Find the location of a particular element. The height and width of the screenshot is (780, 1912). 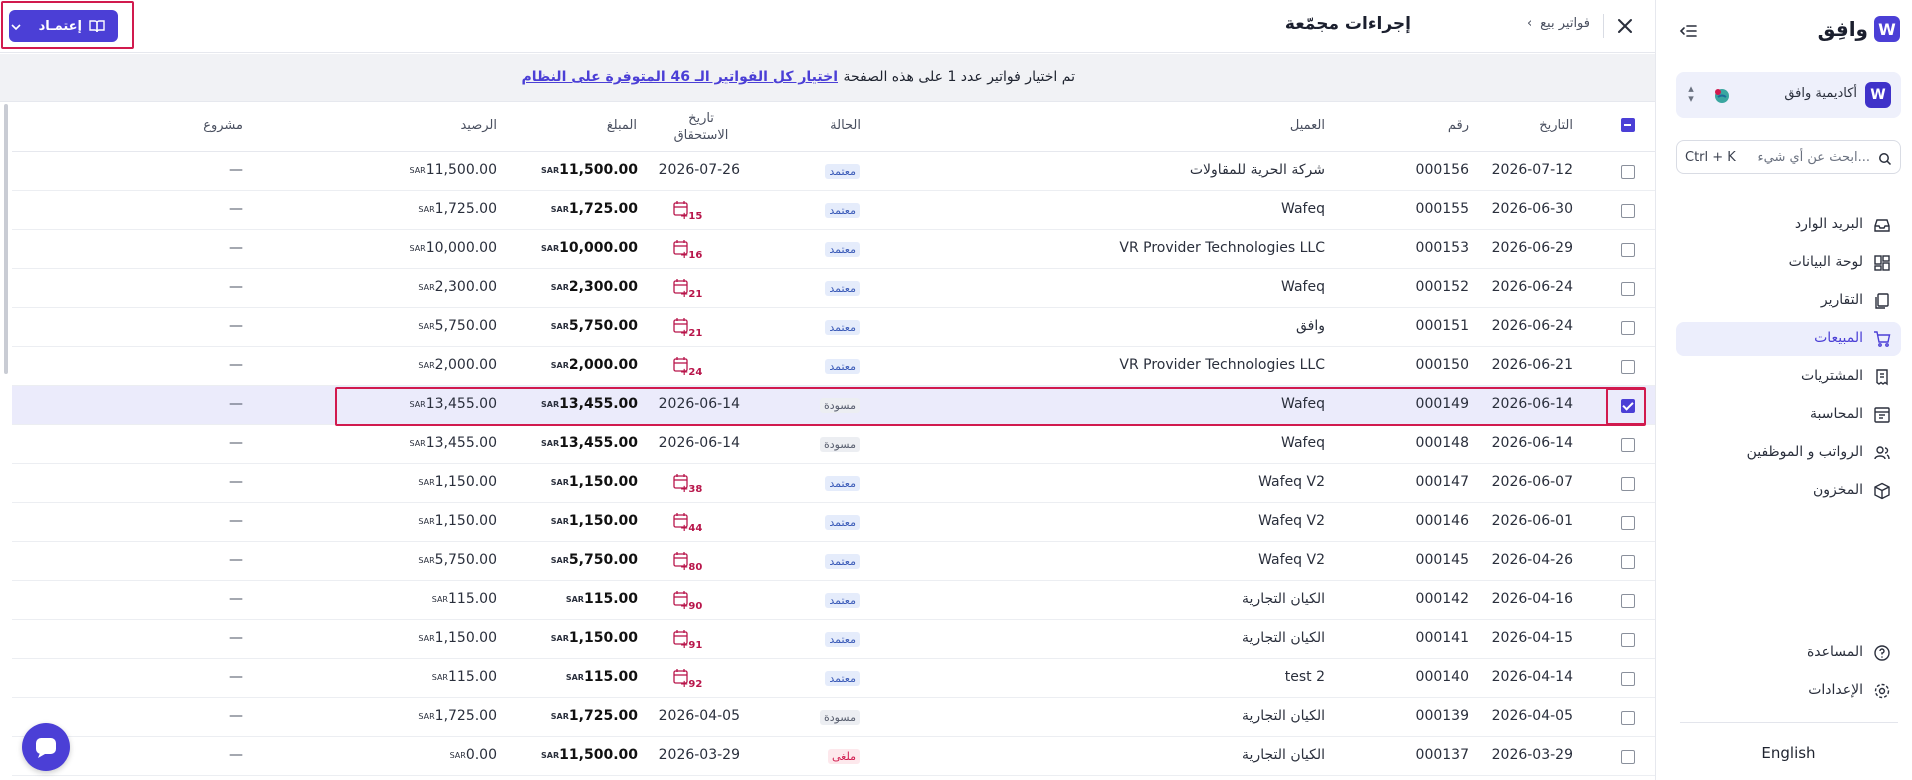

invoice-number: 000150 is located at coordinates (1442, 365).